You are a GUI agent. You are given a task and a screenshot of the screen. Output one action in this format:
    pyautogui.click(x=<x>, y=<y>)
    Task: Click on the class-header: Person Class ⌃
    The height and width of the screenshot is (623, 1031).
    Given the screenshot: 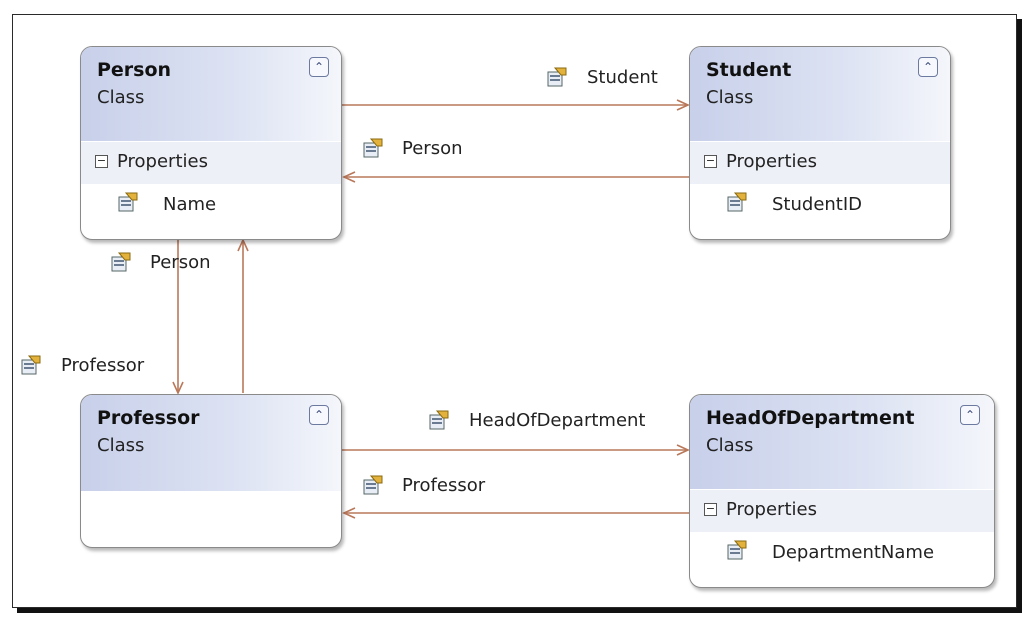 What is the action you would take?
    pyautogui.click(x=211, y=94)
    